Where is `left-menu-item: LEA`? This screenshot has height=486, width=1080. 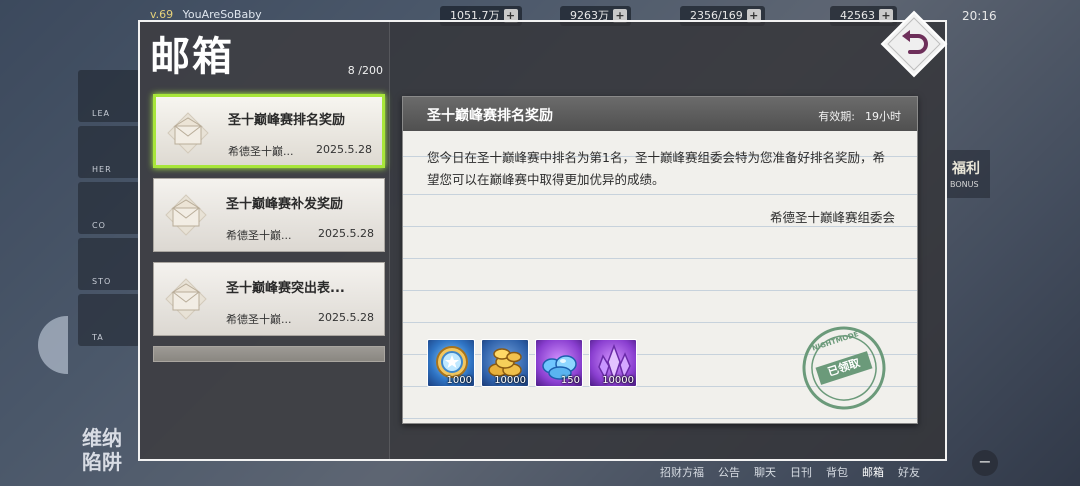 left-menu-item: LEA is located at coordinates (109, 96).